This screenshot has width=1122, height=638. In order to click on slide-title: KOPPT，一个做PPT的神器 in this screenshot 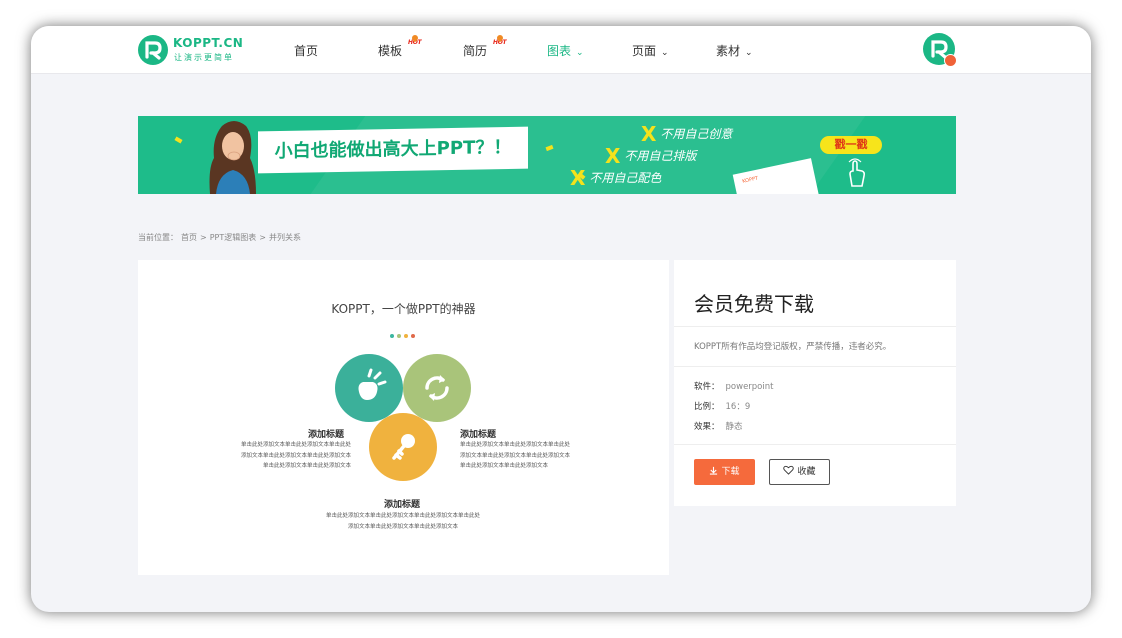, I will do `click(403, 309)`.